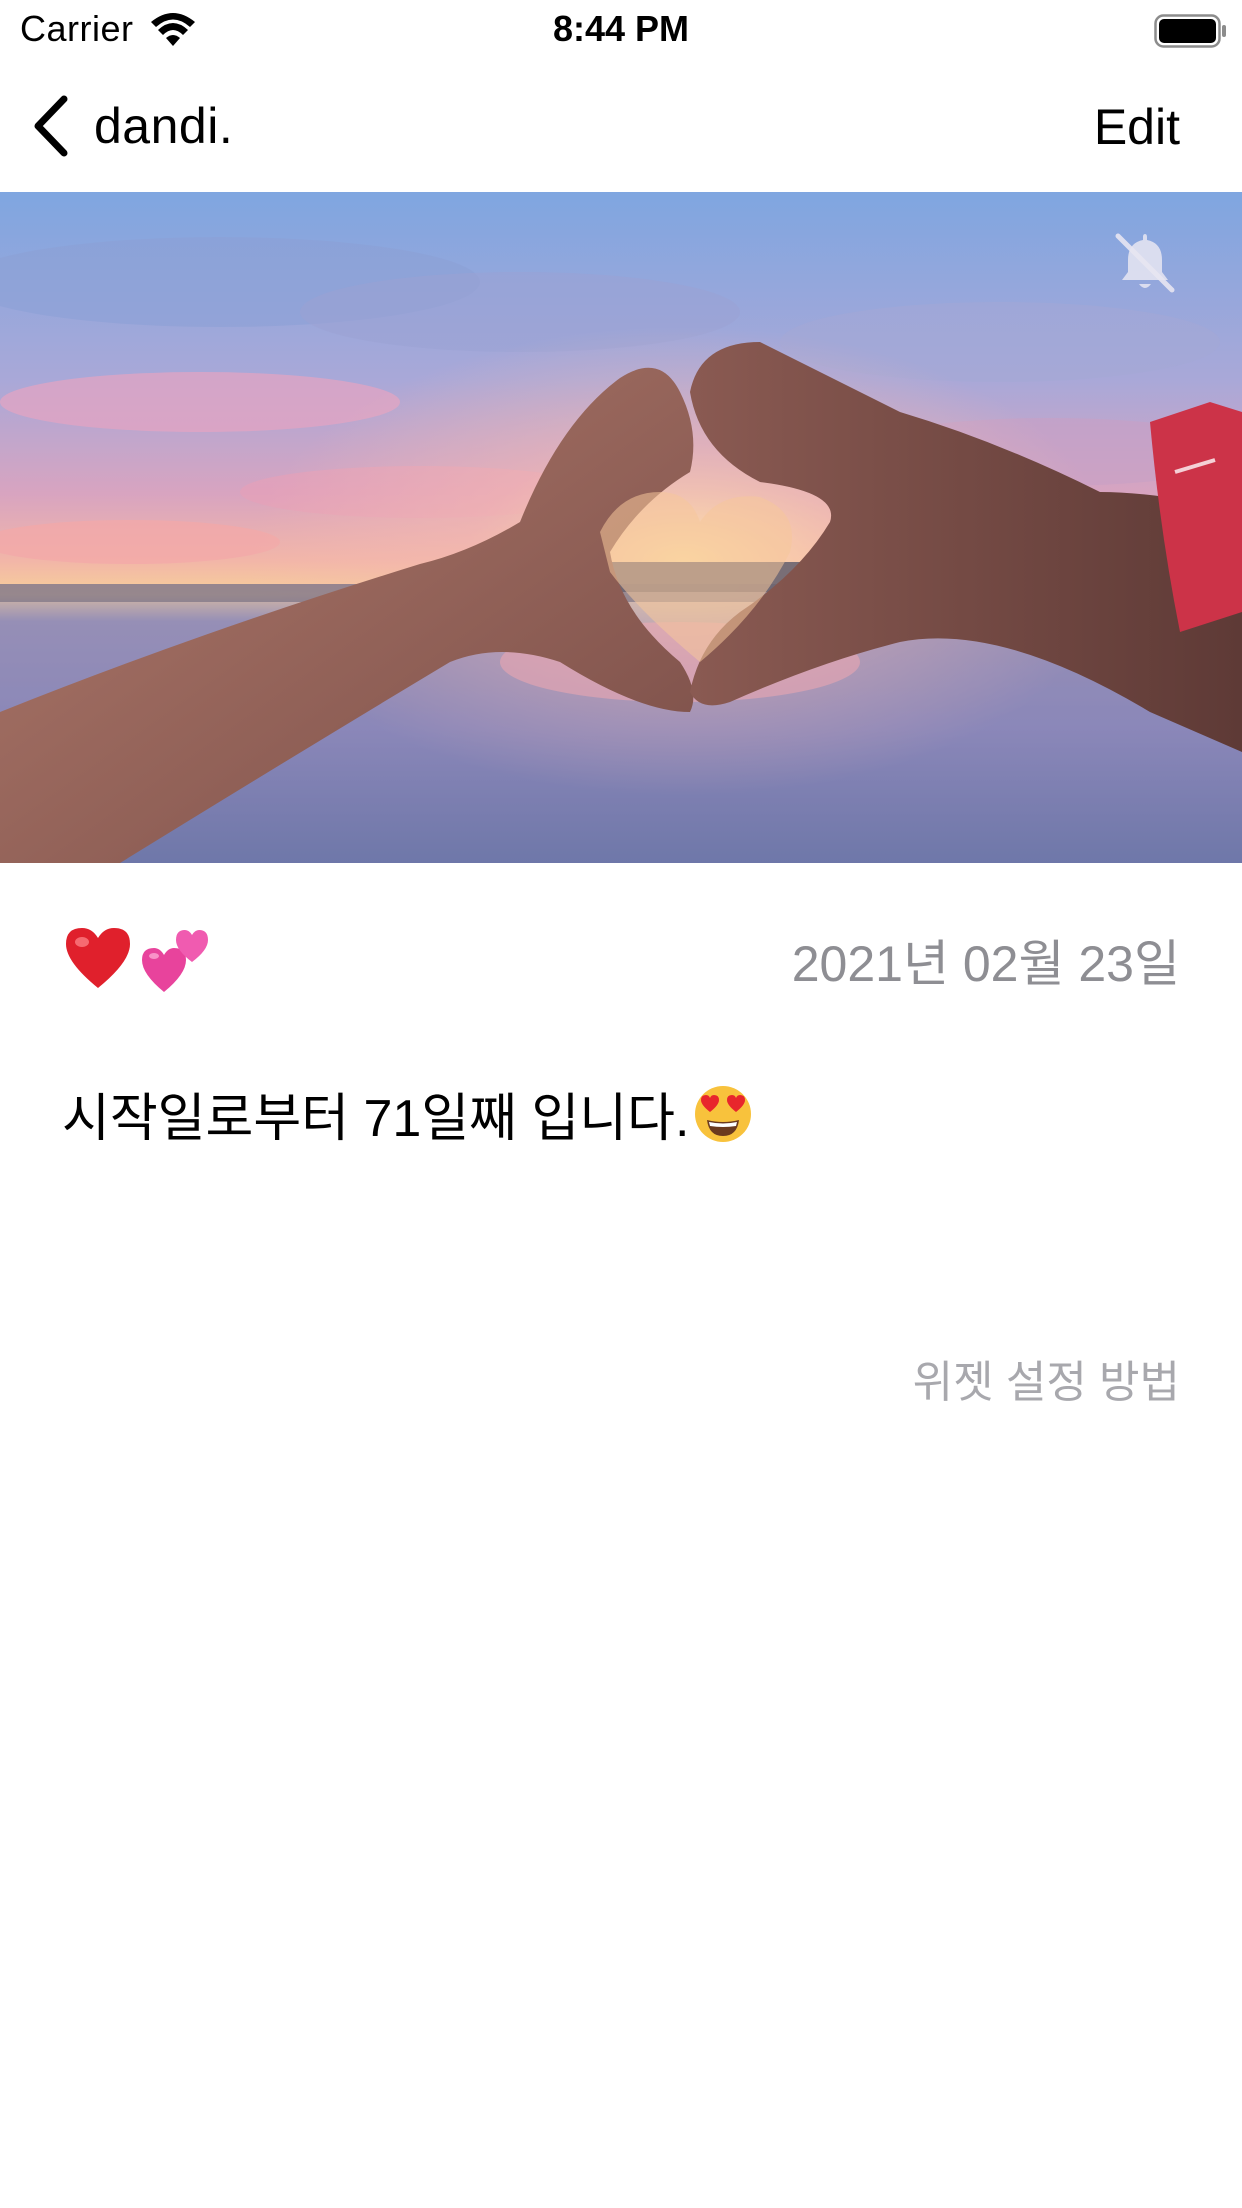 The image size is (1242, 2208). Describe the element at coordinates (175, 961) in the screenshot. I see `two-hearts-emoji` at that location.